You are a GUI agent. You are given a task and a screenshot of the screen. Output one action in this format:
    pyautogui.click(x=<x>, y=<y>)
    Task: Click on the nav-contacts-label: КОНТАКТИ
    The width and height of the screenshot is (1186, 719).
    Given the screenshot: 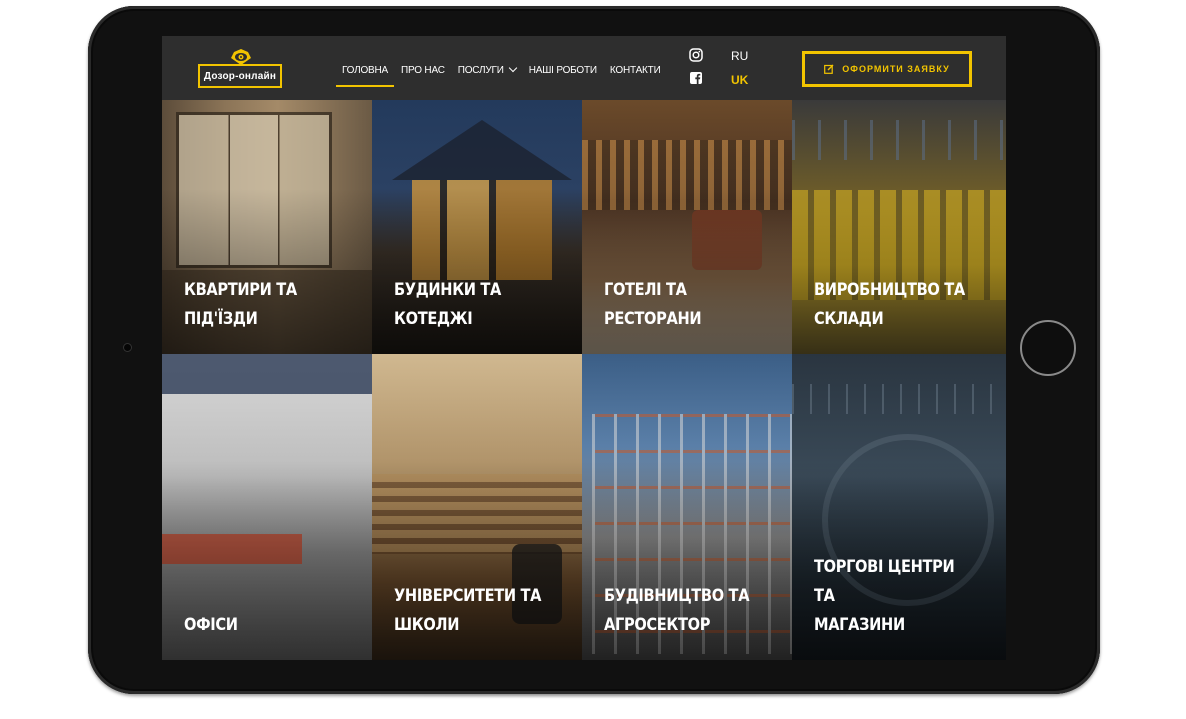 What is the action you would take?
    pyautogui.click(x=635, y=70)
    